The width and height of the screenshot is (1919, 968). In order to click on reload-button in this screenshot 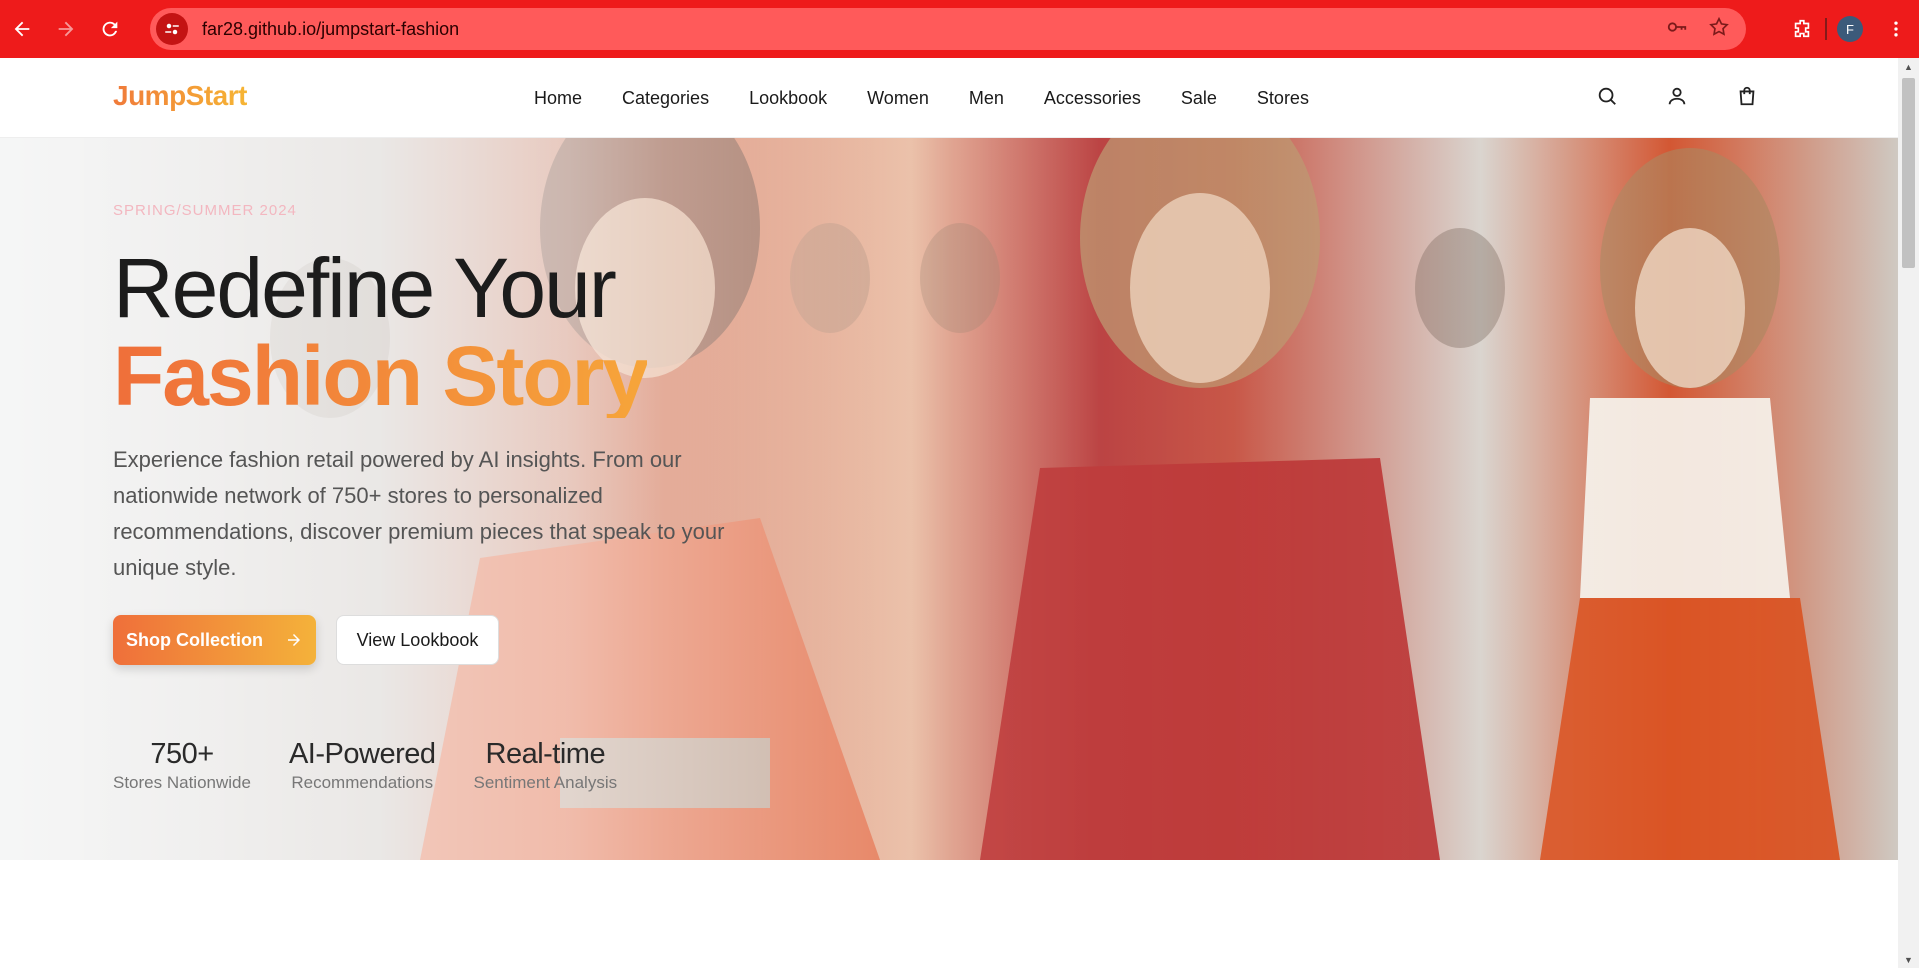, I will do `click(110, 29)`.